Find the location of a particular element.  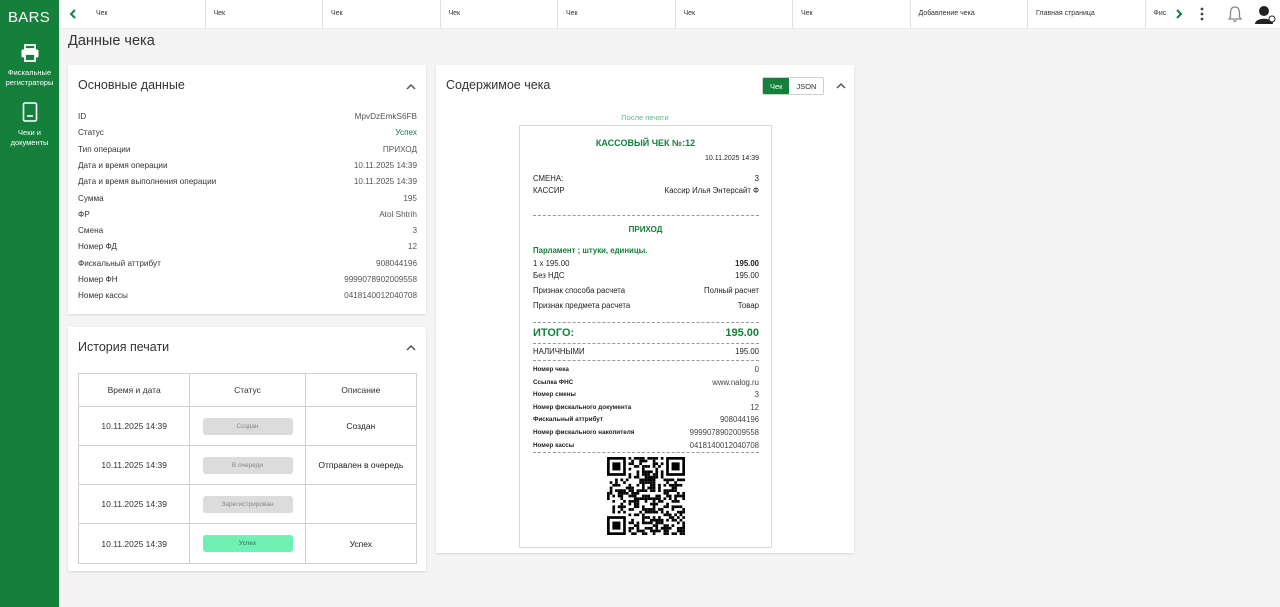

receipt-footer-row: Номер чека 0 is located at coordinates (646, 369).